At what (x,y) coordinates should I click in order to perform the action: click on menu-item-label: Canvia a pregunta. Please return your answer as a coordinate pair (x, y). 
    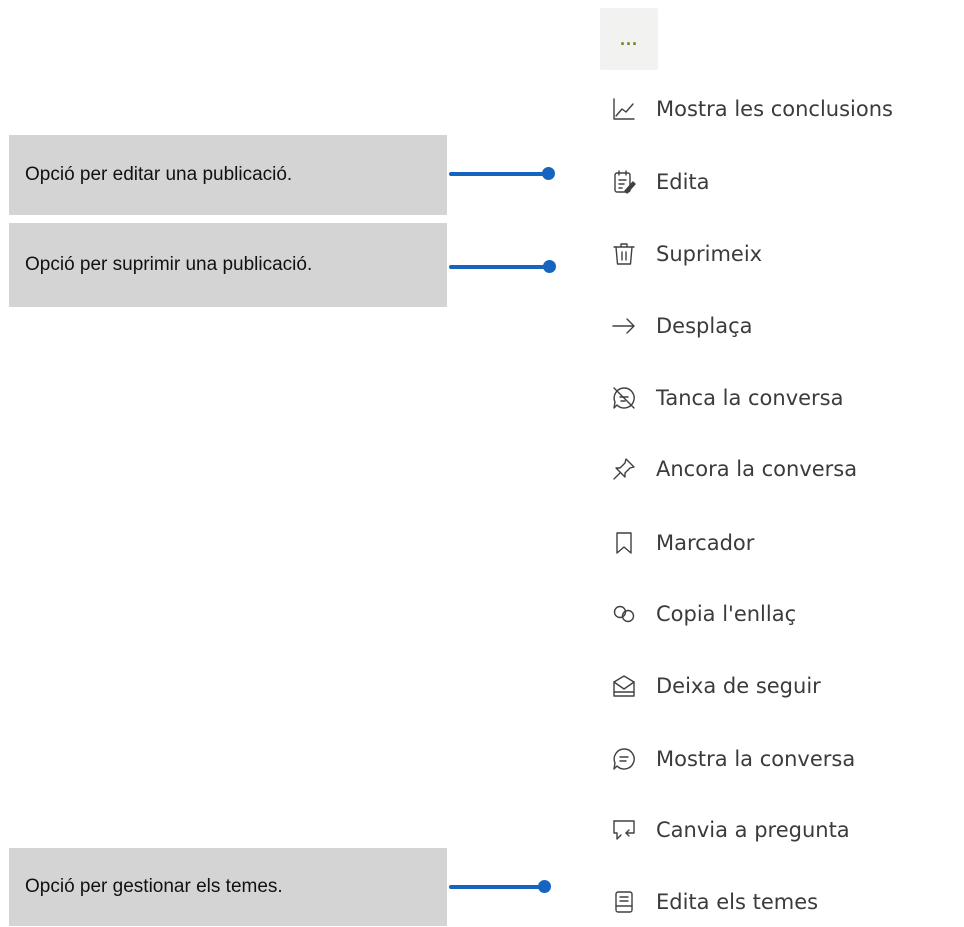
    Looking at the image, I should click on (753, 830).